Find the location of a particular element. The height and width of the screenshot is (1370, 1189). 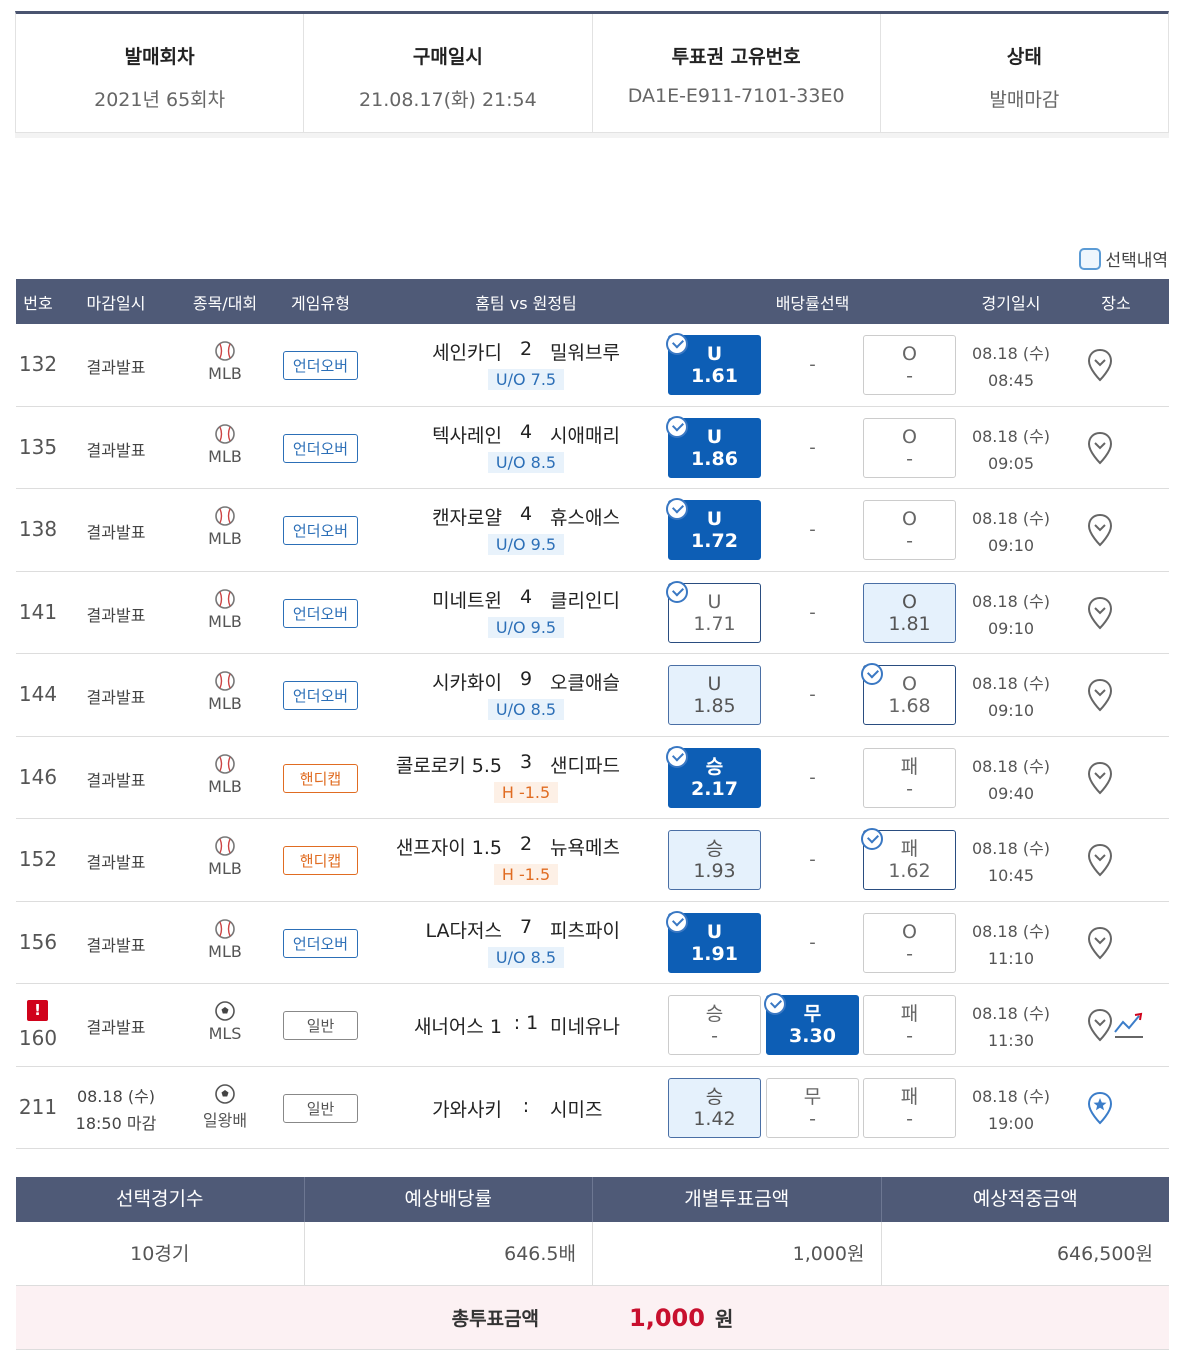

score: 3 is located at coordinates (526, 764).